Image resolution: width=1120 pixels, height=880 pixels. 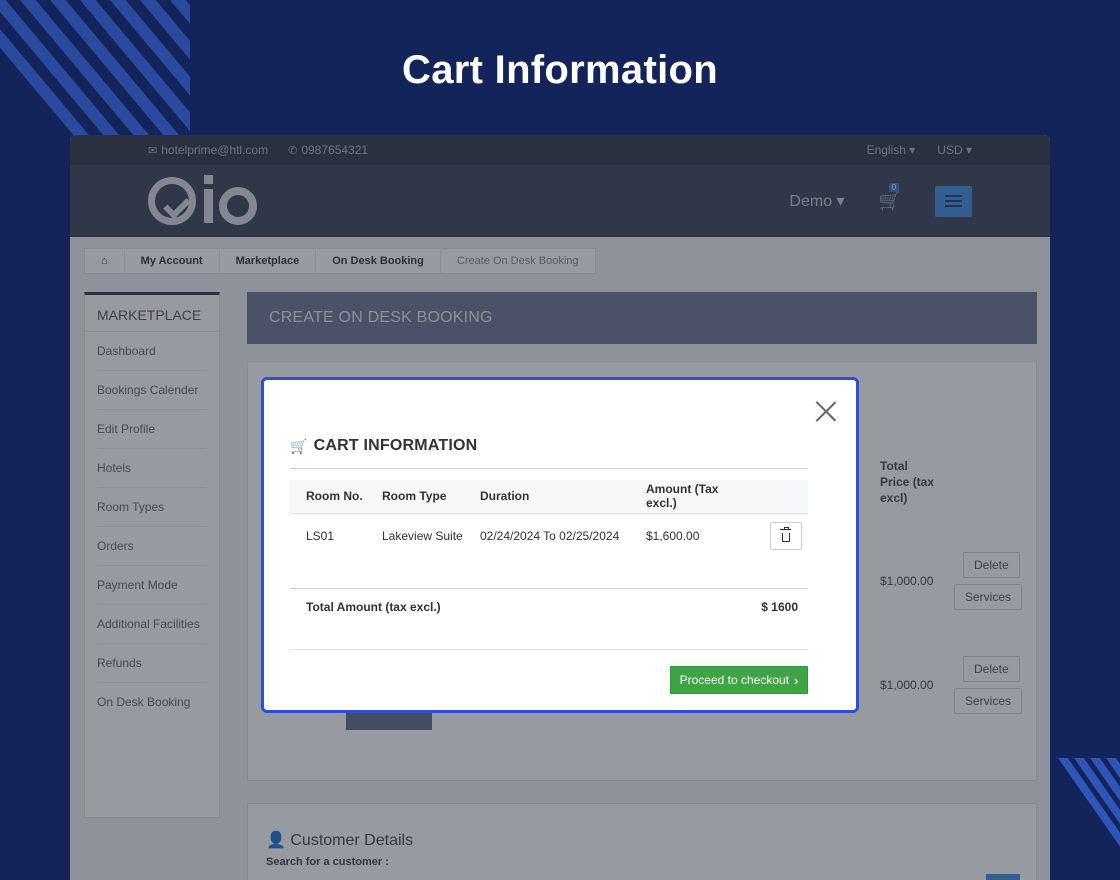 I want to click on proceed-to-checkout-button: Proceed to checkout ›, so click(x=739, y=680).